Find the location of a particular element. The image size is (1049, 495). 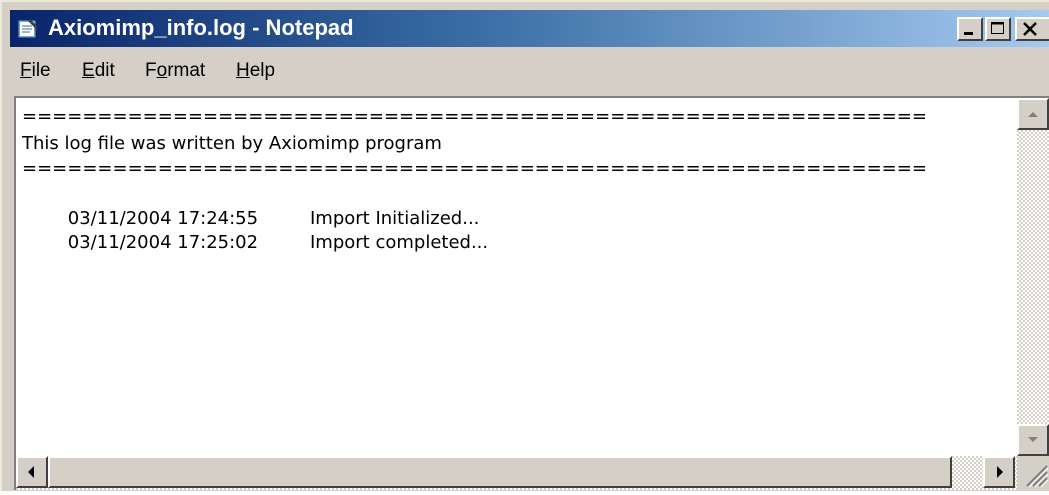

menu-edit: Edit is located at coordinates (98, 71).